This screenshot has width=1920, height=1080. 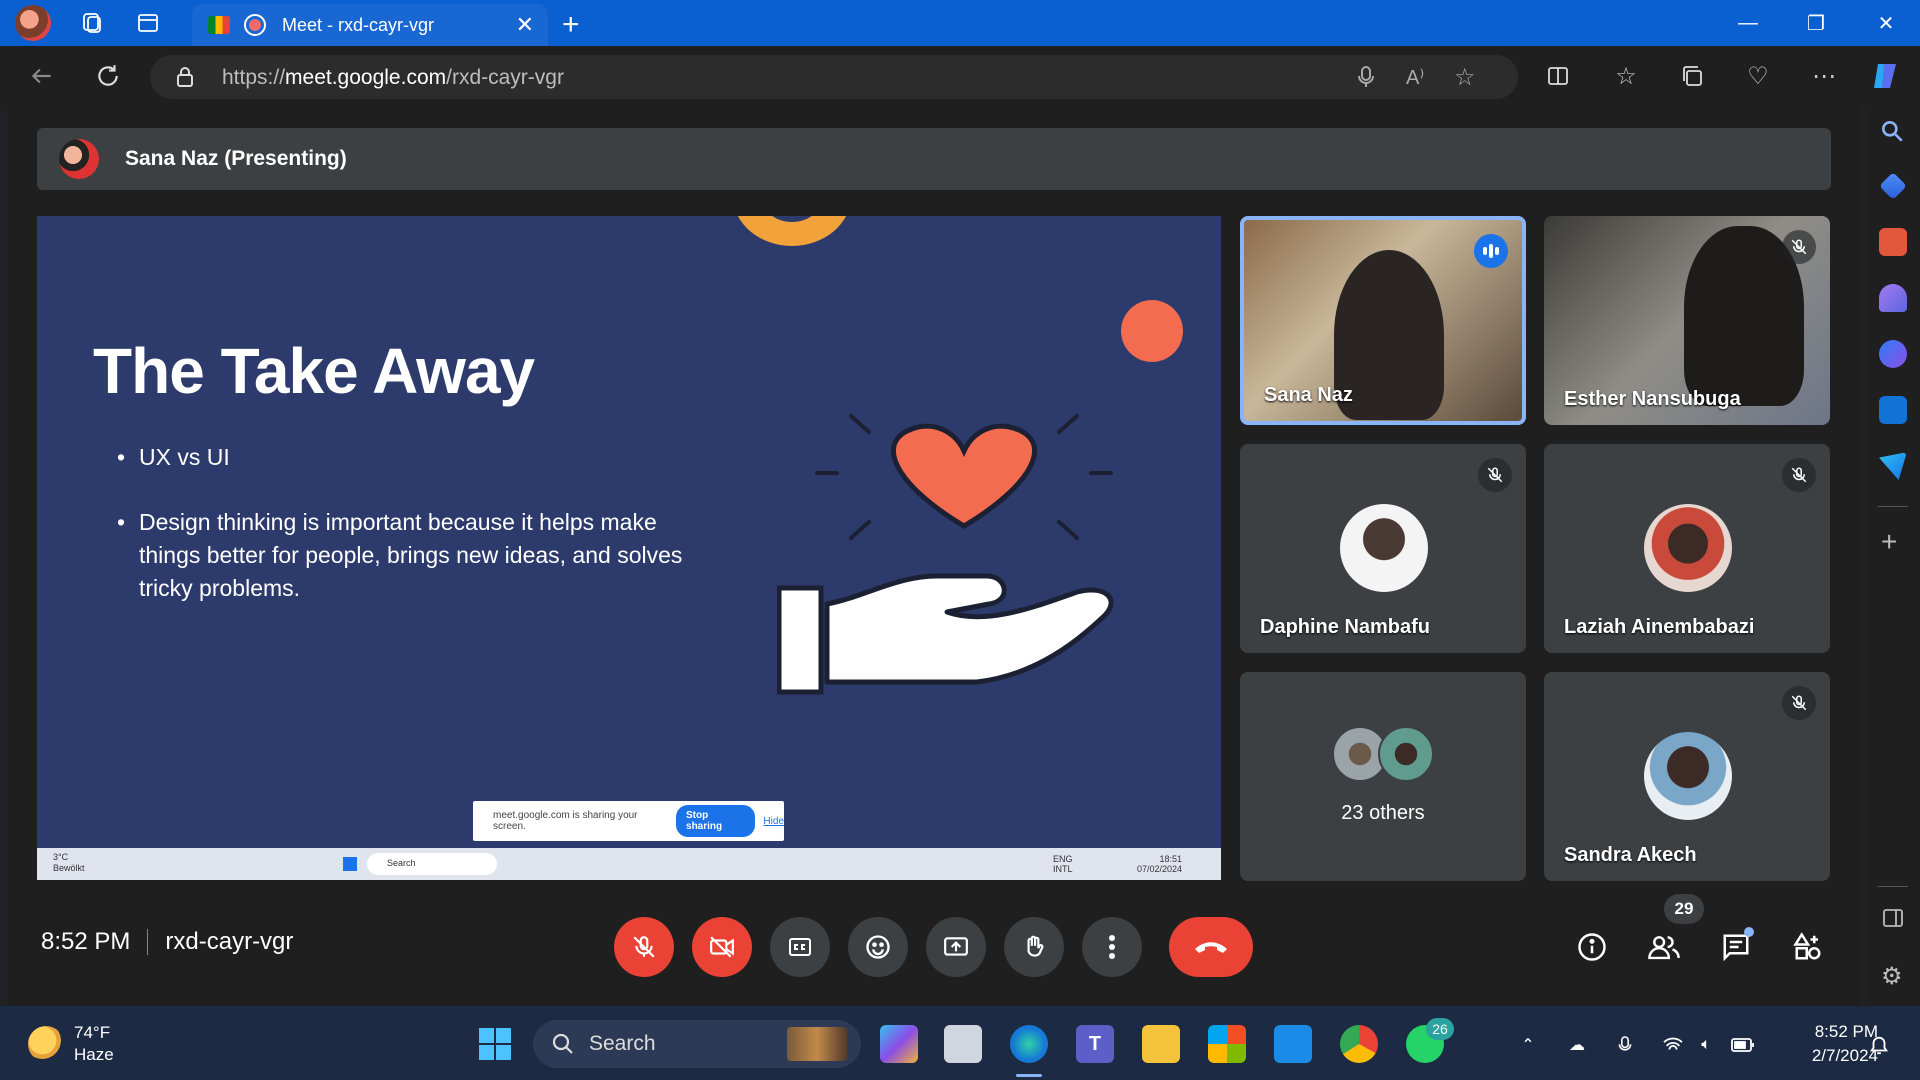 I want to click on file-explorer-icon, so click(x=1161, y=1044).